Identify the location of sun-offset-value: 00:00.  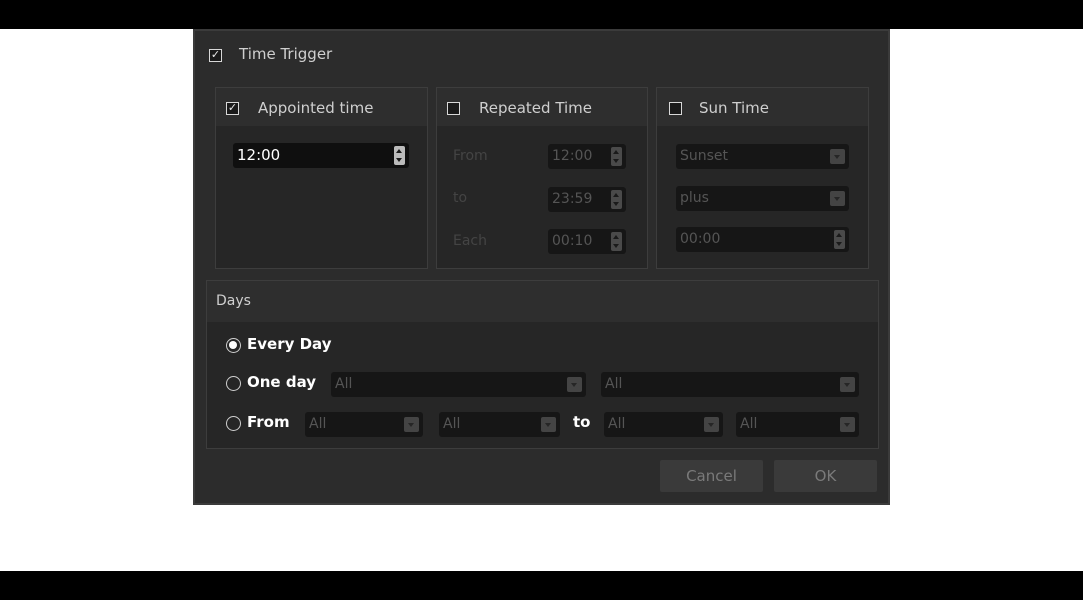
(700, 239).